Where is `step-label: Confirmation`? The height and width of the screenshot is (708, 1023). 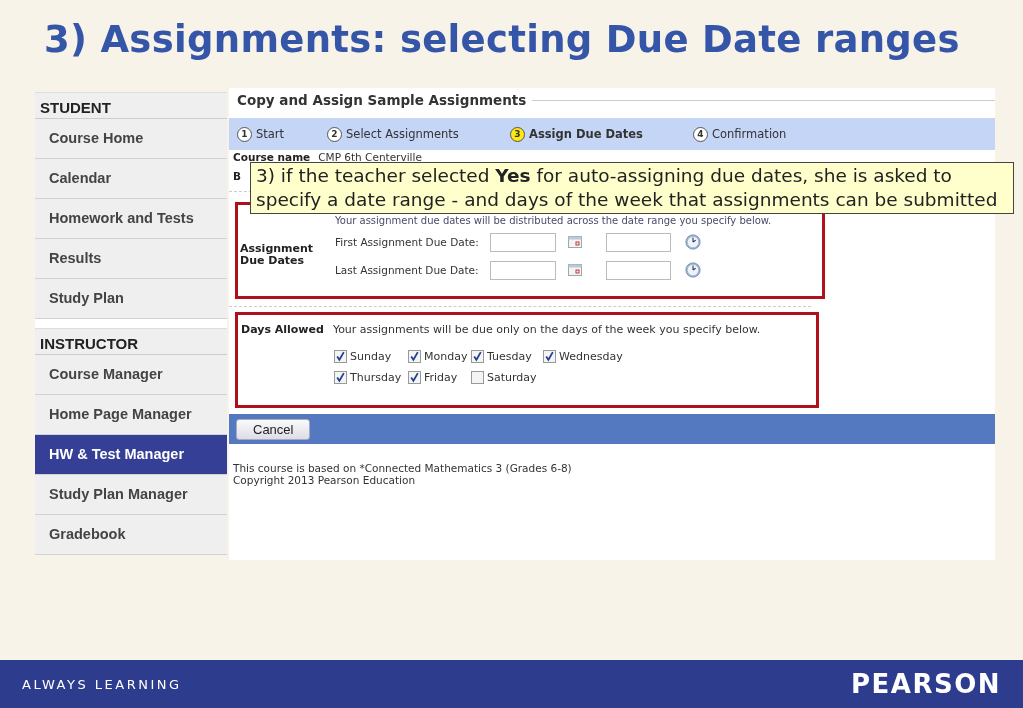
step-label: Confirmation is located at coordinates (749, 134).